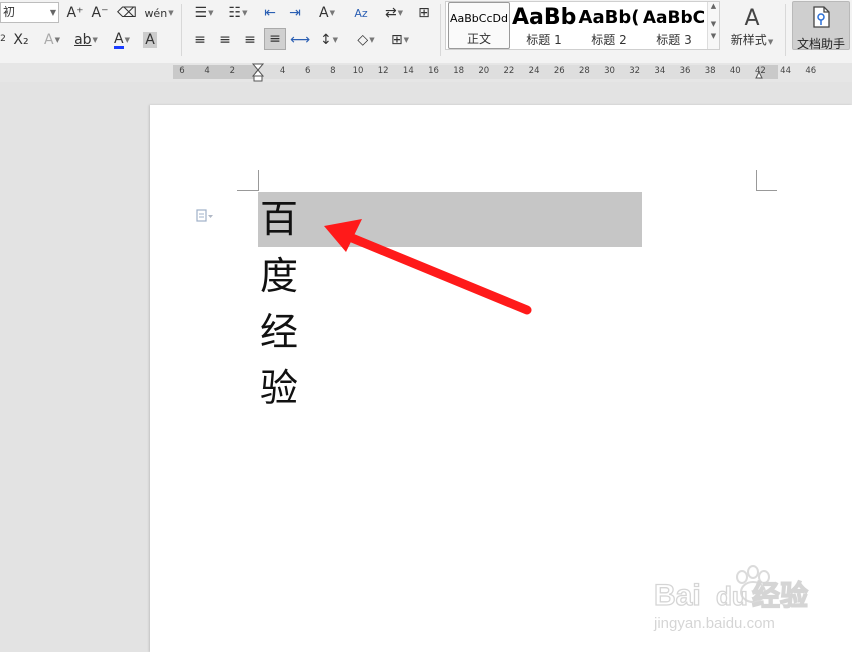 The width and height of the screenshot is (852, 652). Describe the element at coordinates (714, 623) in the screenshot. I see `watermark-url: jingyan.baidu.com` at that location.